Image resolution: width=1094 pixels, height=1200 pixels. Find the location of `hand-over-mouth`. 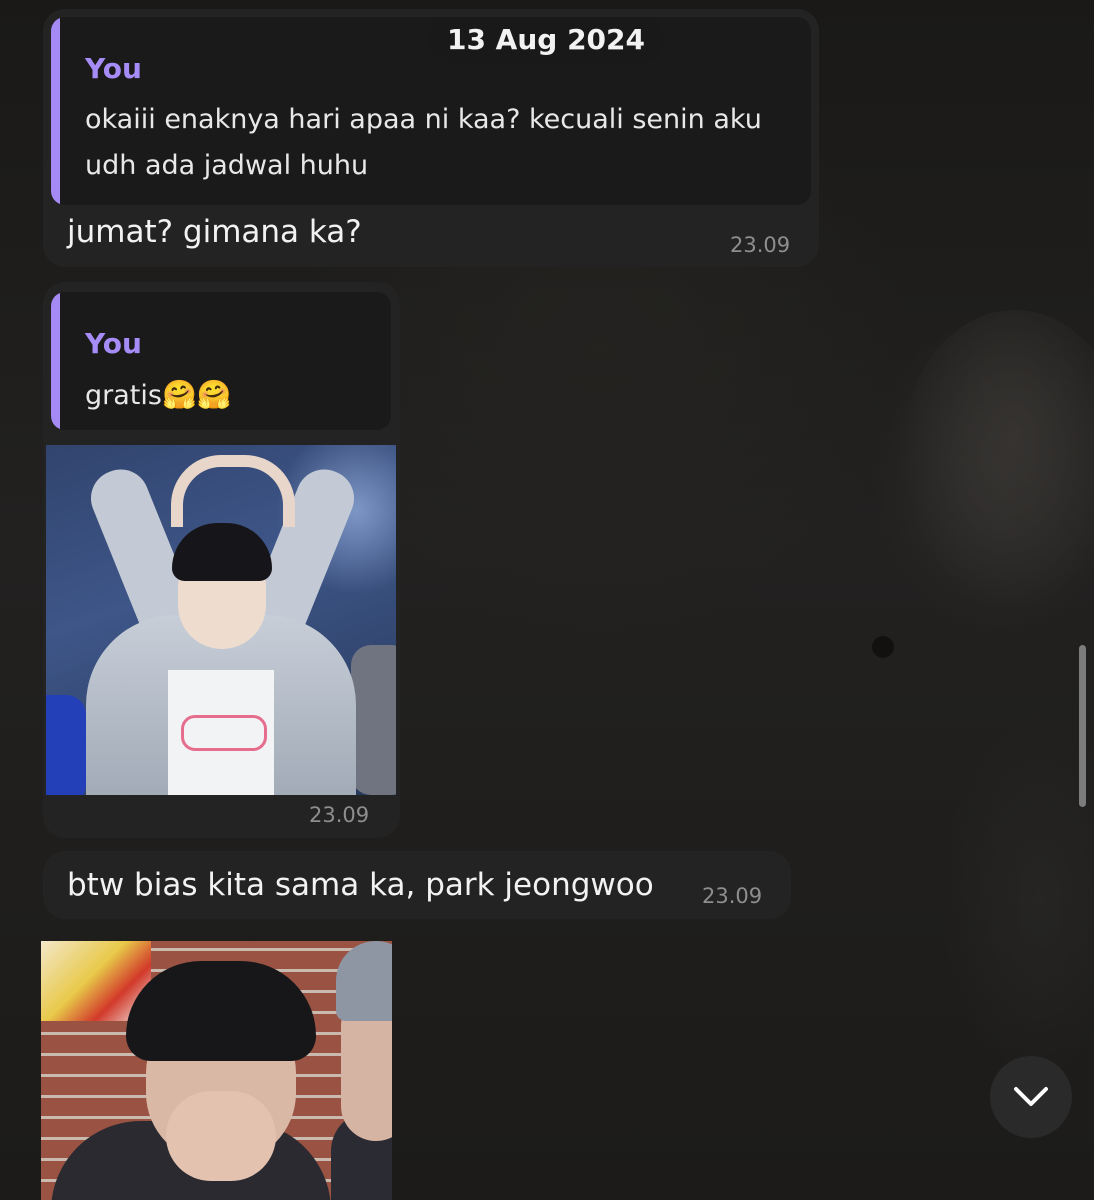

hand-over-mouth is located at coordinates (221, 1136).